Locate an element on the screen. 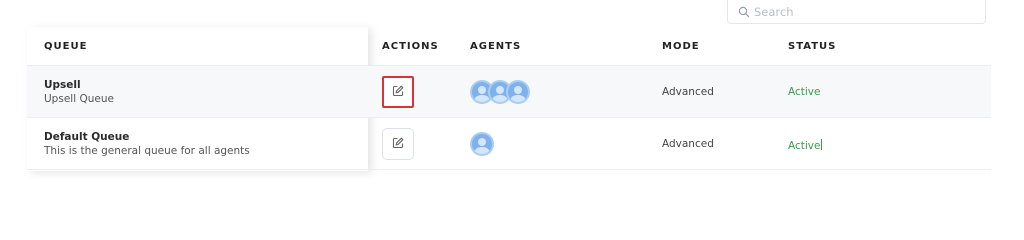  text-cursor is located at coordinates (822, 144).